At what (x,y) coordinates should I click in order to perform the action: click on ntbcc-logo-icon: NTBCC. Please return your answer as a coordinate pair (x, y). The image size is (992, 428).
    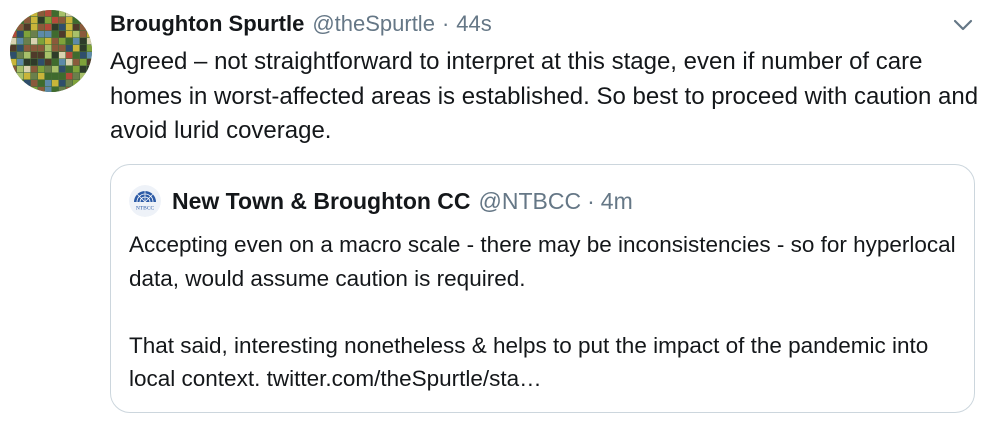
    Looking at the image, I should click on (145, 201).